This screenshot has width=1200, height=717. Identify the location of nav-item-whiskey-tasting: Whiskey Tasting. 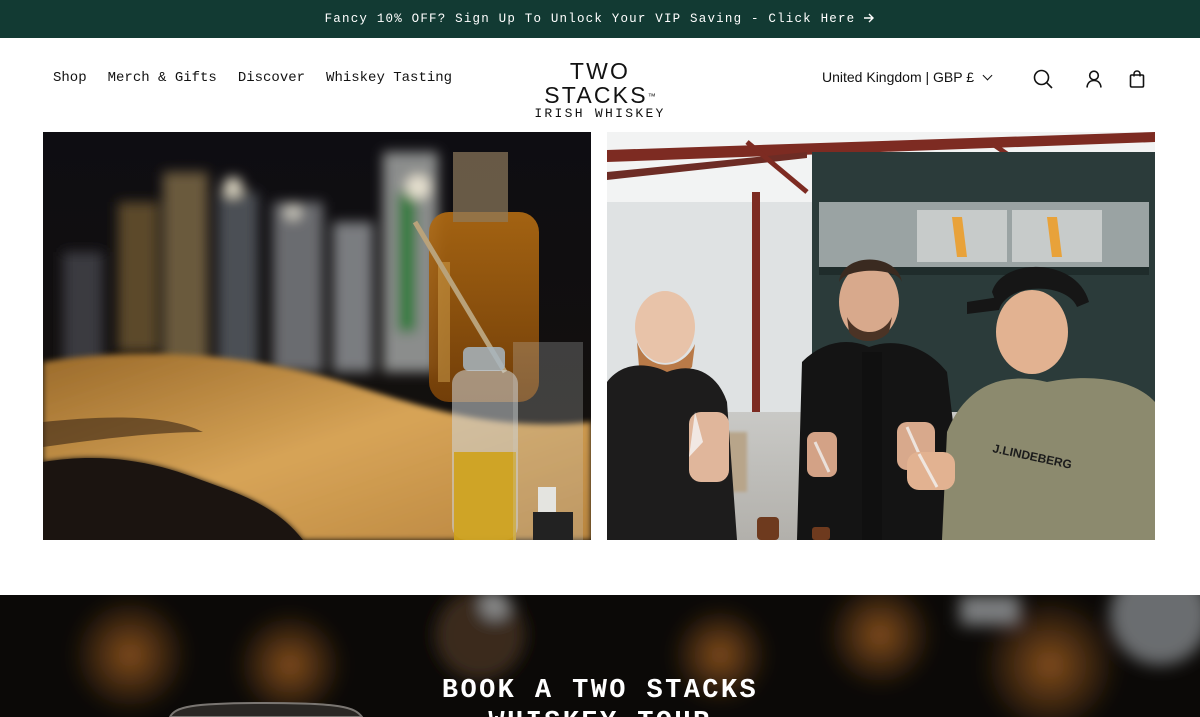
(389, 78).